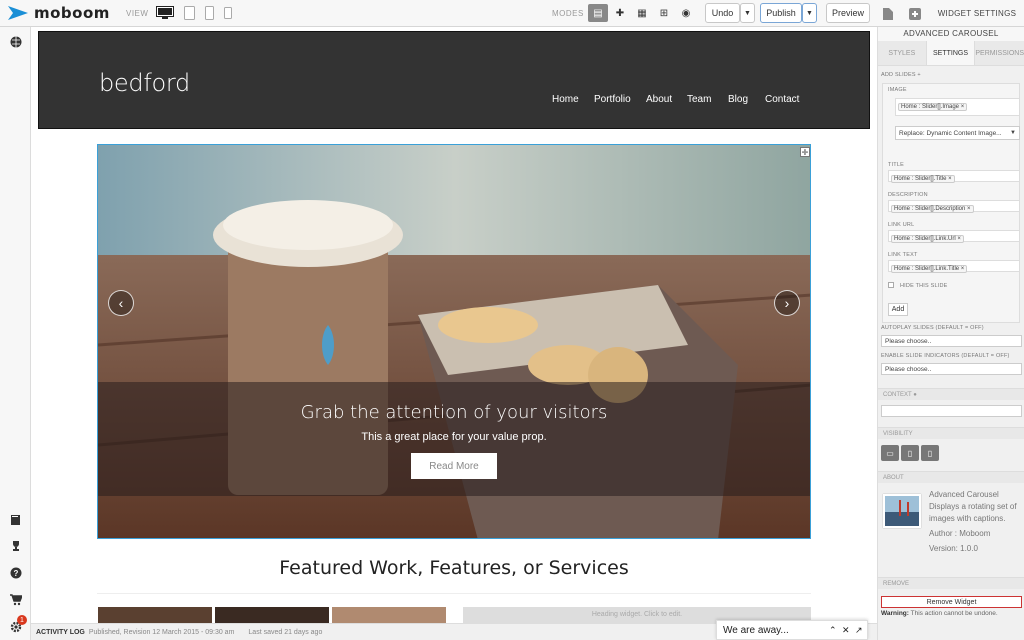 This screenshot has height=640, width=1024. Describe the element at coordinates (60, 632) in the screenshot. I see `activity-log-label: ACTIVITY LOG` at that location.